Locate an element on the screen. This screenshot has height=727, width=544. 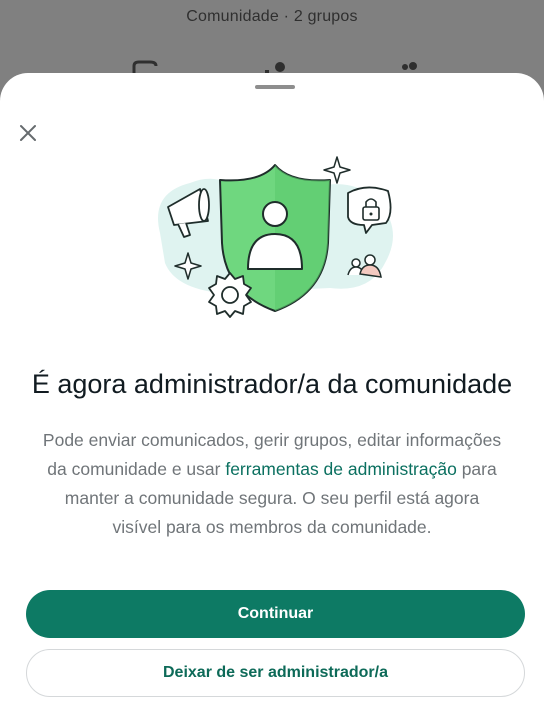
dialog-title: É agora administrador/a da comunidade is located at coordinates (272, 384).